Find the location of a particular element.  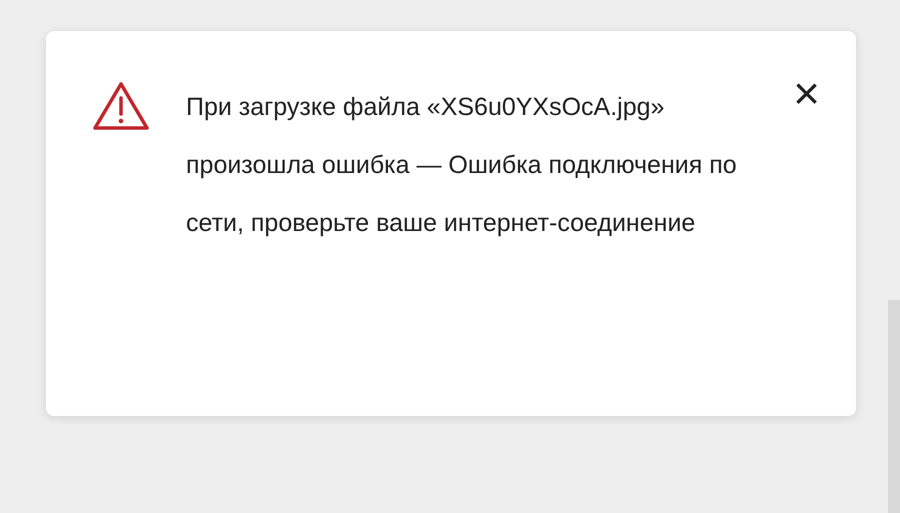

warning-icon is located at coordinates (121, 106).